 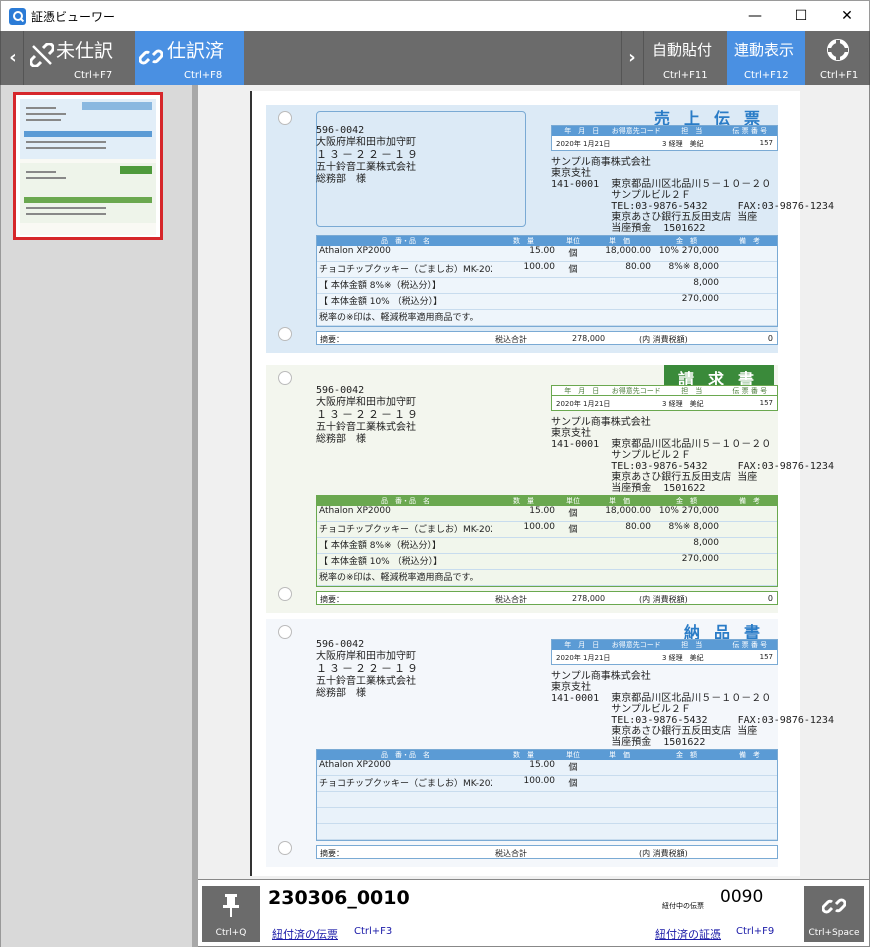 What do you see at coordinates (766, 75) in the screenshot?
I see `linked-display-shortcut: Ctrl+F12` at bounding box center [766, 75].